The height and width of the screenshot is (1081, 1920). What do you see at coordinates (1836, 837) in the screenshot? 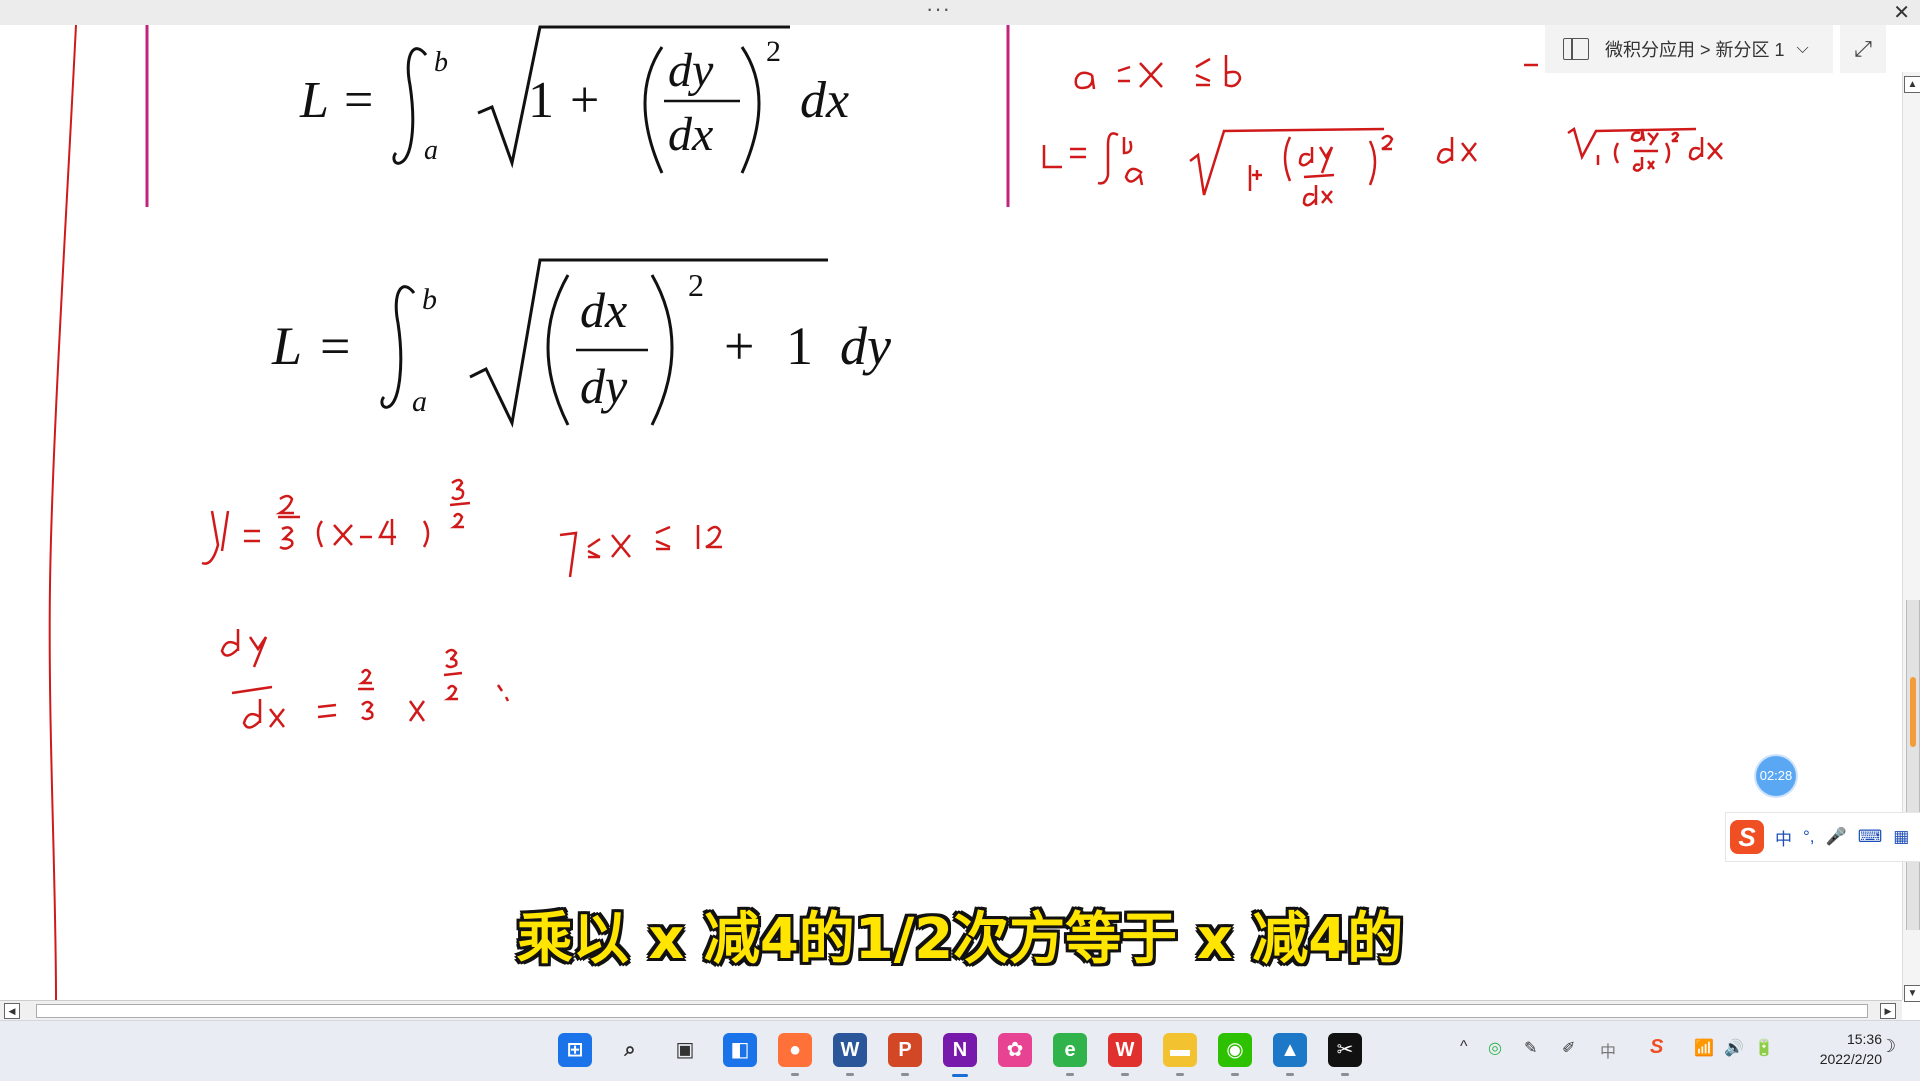
I see `microphone-icon: 🎤` at bounding box center [1836, 837].